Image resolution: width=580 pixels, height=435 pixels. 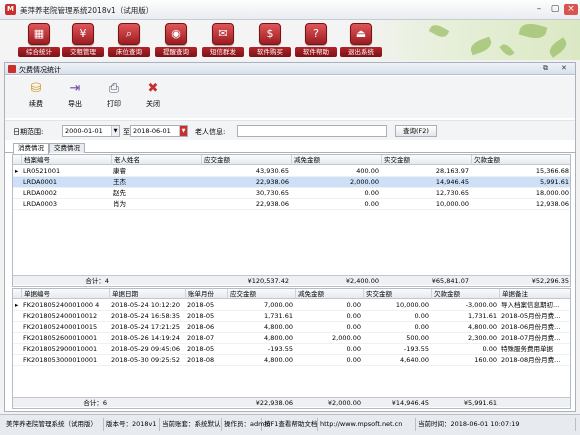 I want to click on table-cell: 2018-05-24 16:58:35, so click(x=146, y=316).